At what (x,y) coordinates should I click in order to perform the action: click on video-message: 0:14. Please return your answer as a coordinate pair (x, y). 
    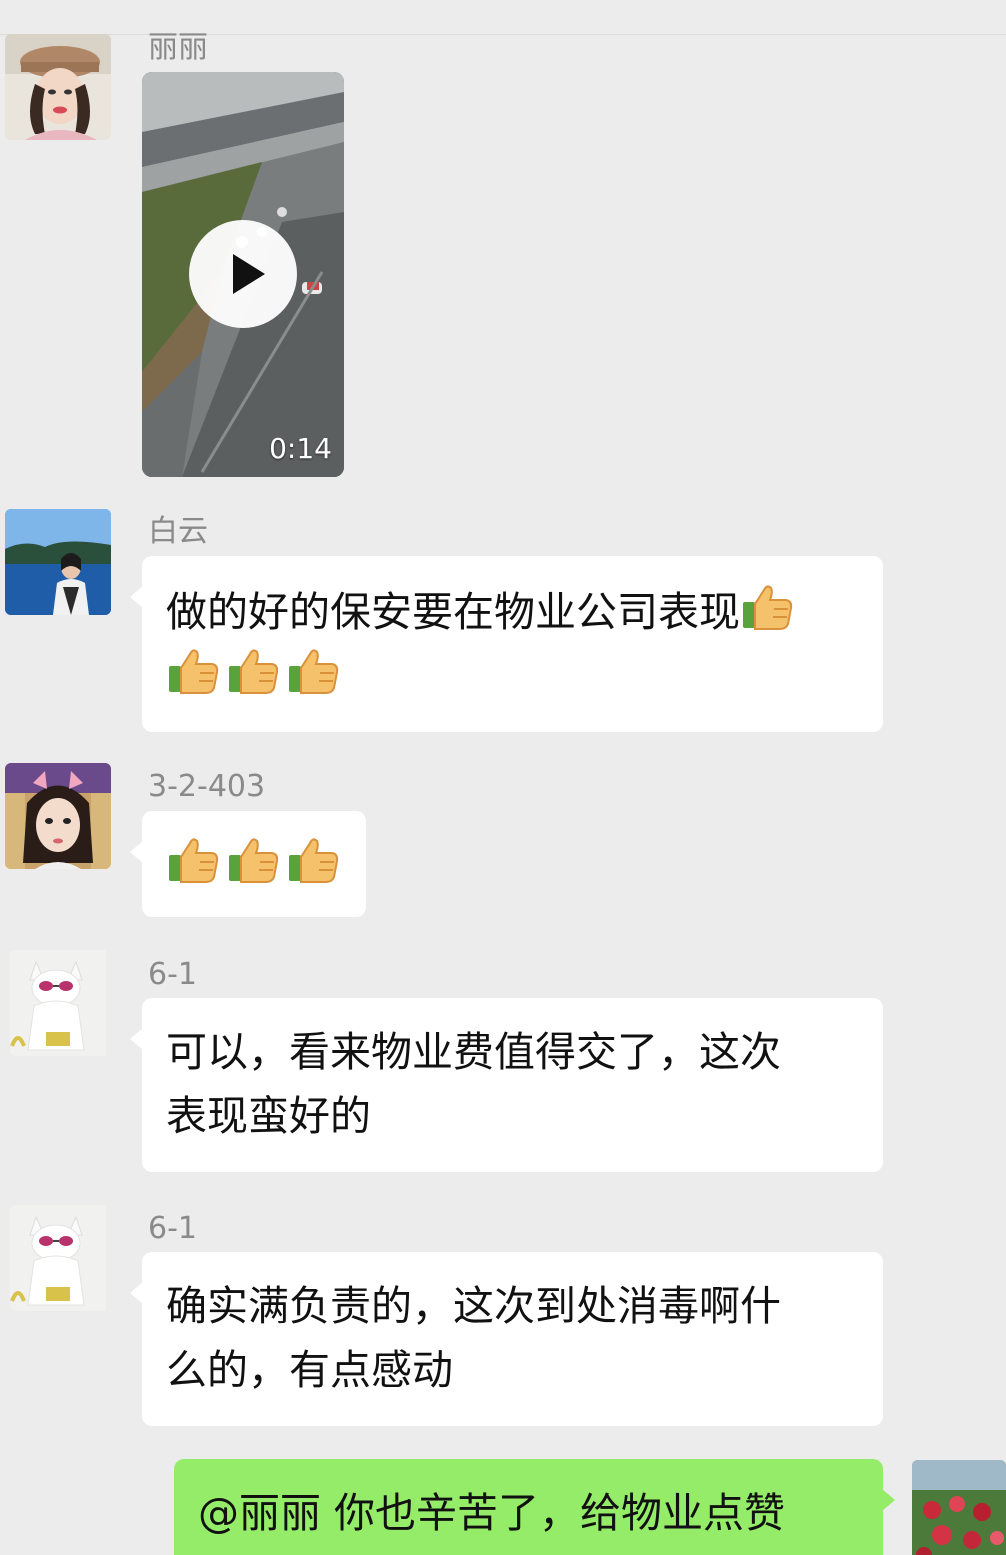
    Looking at the image, I should click on (243, 274).